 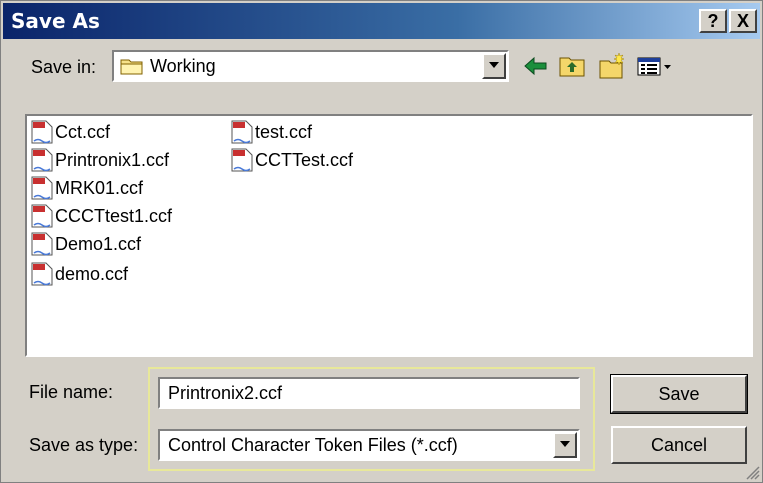 I want to click on file-name: CCTTest.ccf, so click(x=304, y=160).